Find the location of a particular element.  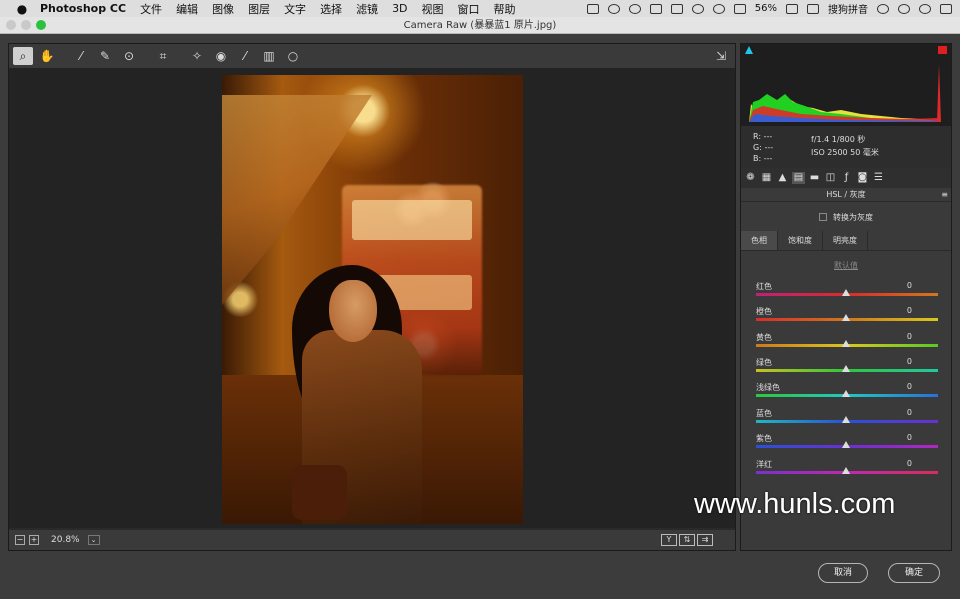

airplay-icon is located at coordinates (739, 8).